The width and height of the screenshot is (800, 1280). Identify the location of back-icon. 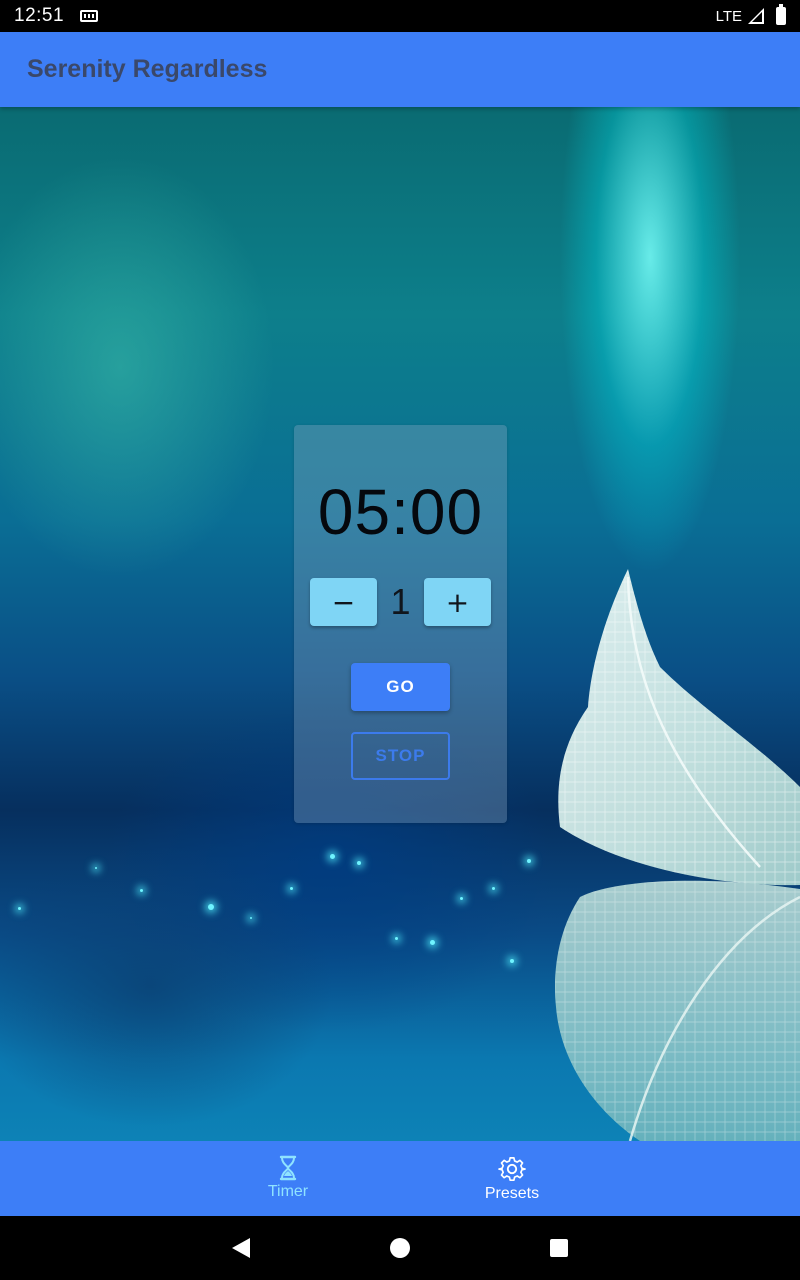
(241, 1248).